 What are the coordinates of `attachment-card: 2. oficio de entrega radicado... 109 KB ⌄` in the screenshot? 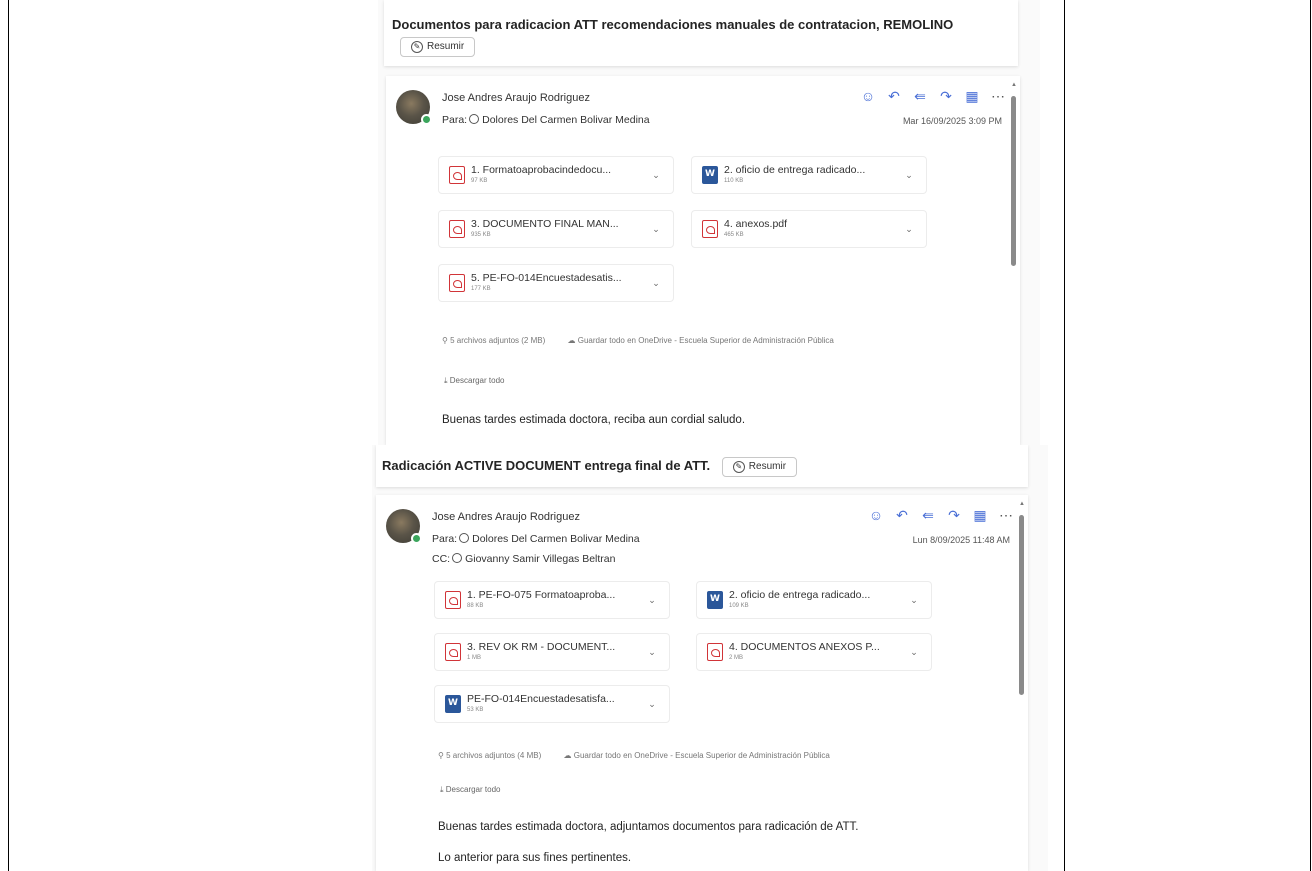 It's located at (814, 600).